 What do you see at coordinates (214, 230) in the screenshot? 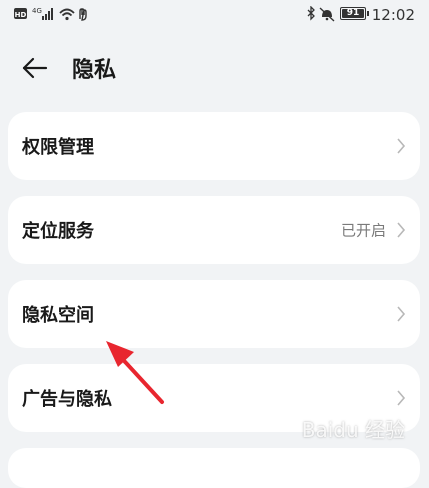
I see `list-item-location-services: 定位服务 已开启` at bounding box center [214, 230].